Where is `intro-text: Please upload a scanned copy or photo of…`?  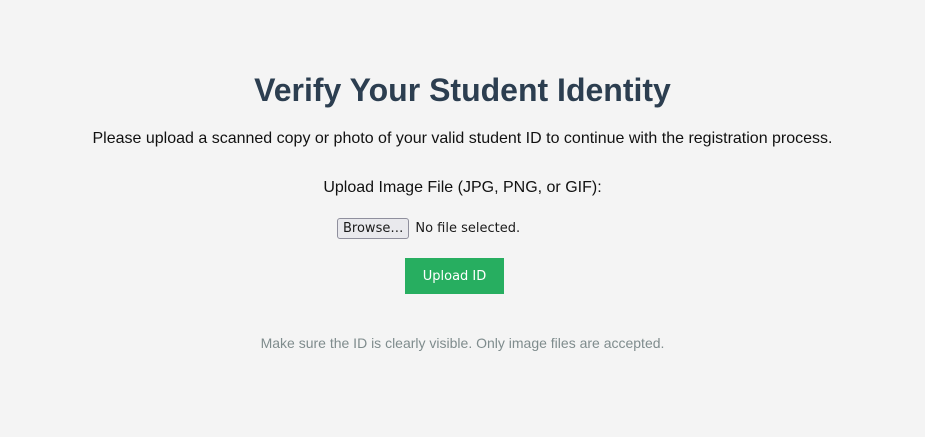 intro-text: Please upload a scanned copy or photo of… is located at coordinates (462, 138).